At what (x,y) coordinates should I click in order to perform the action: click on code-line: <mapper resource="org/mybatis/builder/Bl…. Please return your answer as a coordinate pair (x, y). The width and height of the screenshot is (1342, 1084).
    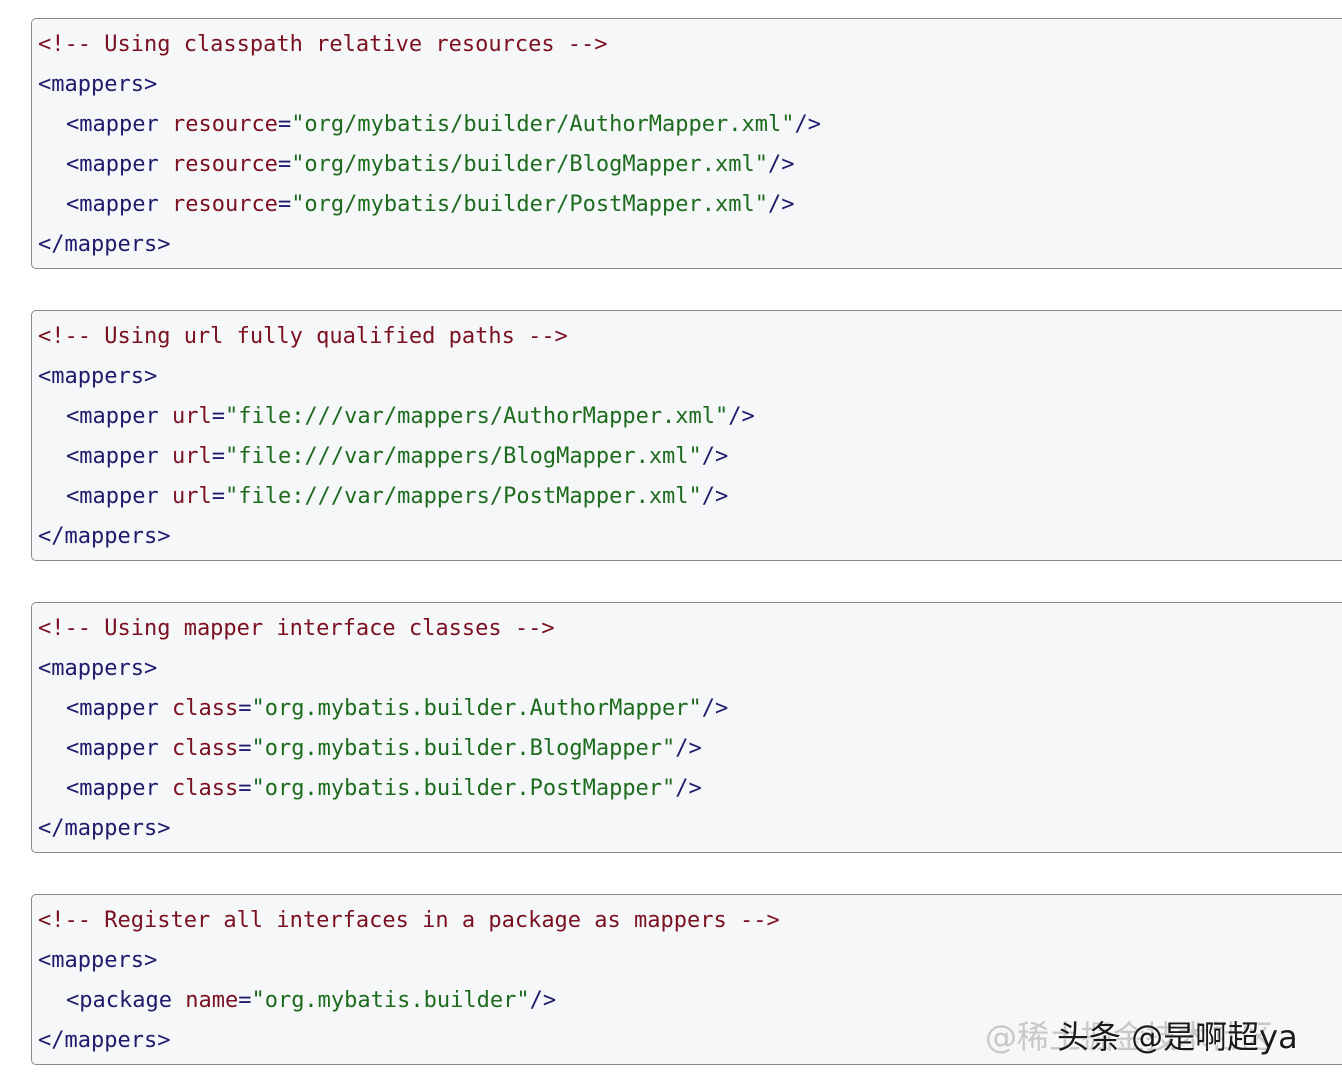
    Looking at the image, I should click on (430, 164).